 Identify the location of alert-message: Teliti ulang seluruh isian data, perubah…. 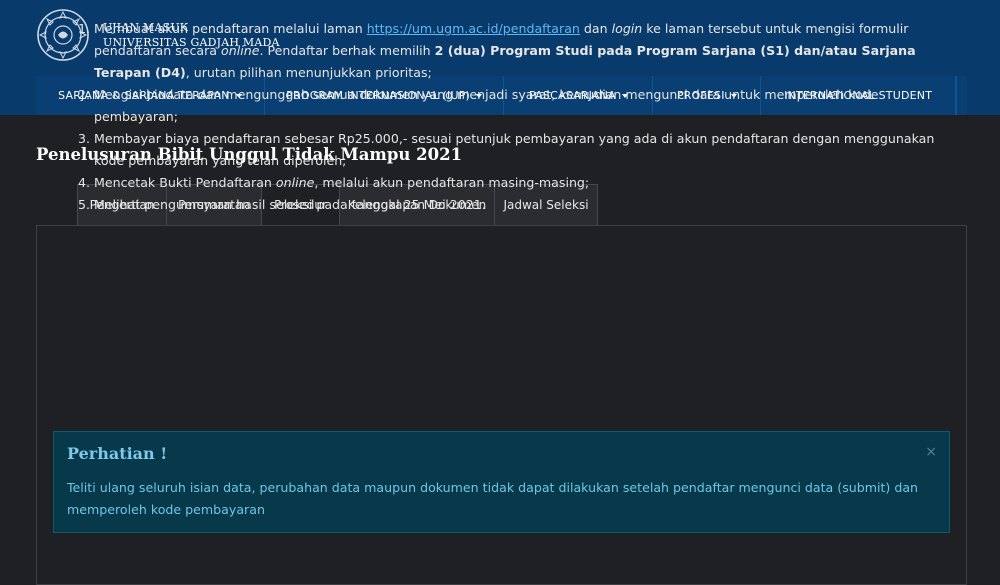
(493, 498).